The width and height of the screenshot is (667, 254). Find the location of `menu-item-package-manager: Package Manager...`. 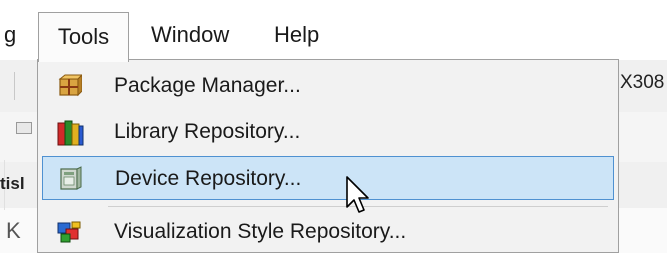

menu-item-package-manager: Package Manager... is located at coordinates (328, 86).